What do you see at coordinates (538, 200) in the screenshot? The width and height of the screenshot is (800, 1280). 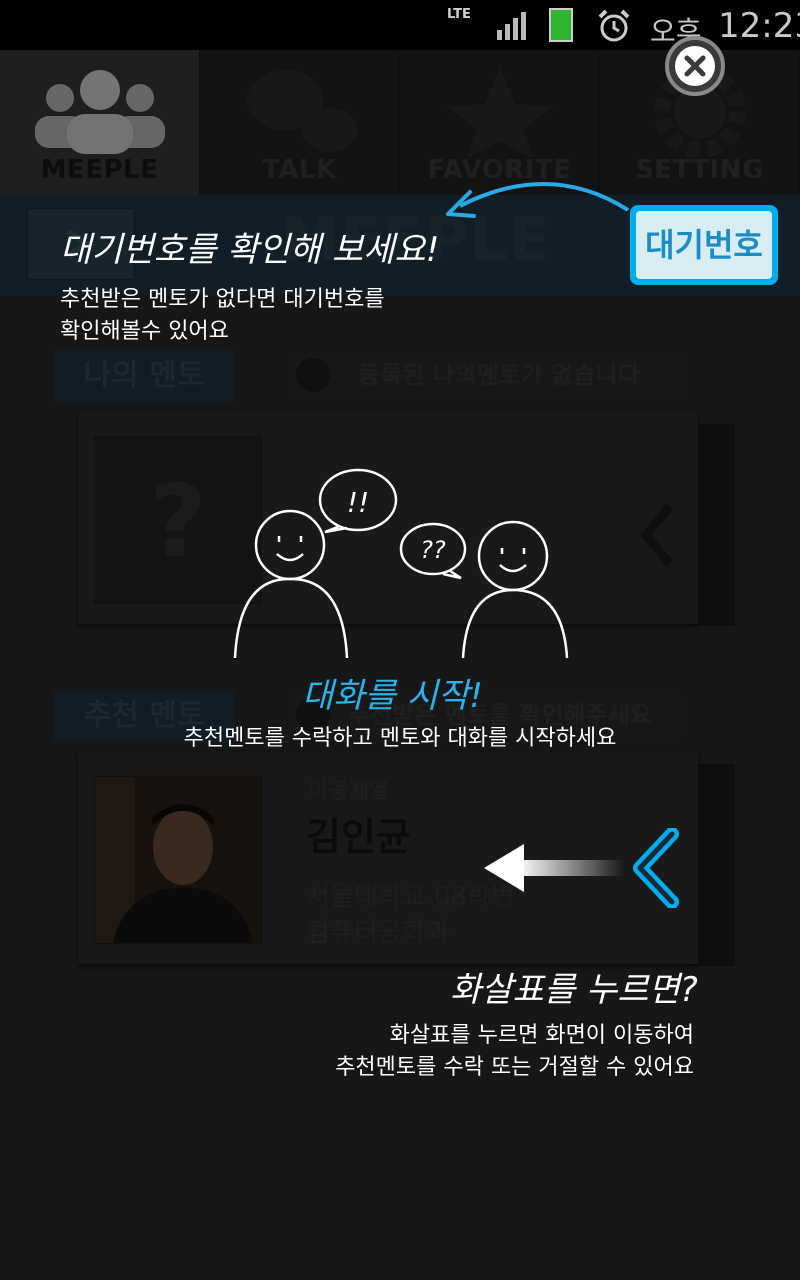 I see `pointer-arrow-curve` at bounding box center [538, 200].